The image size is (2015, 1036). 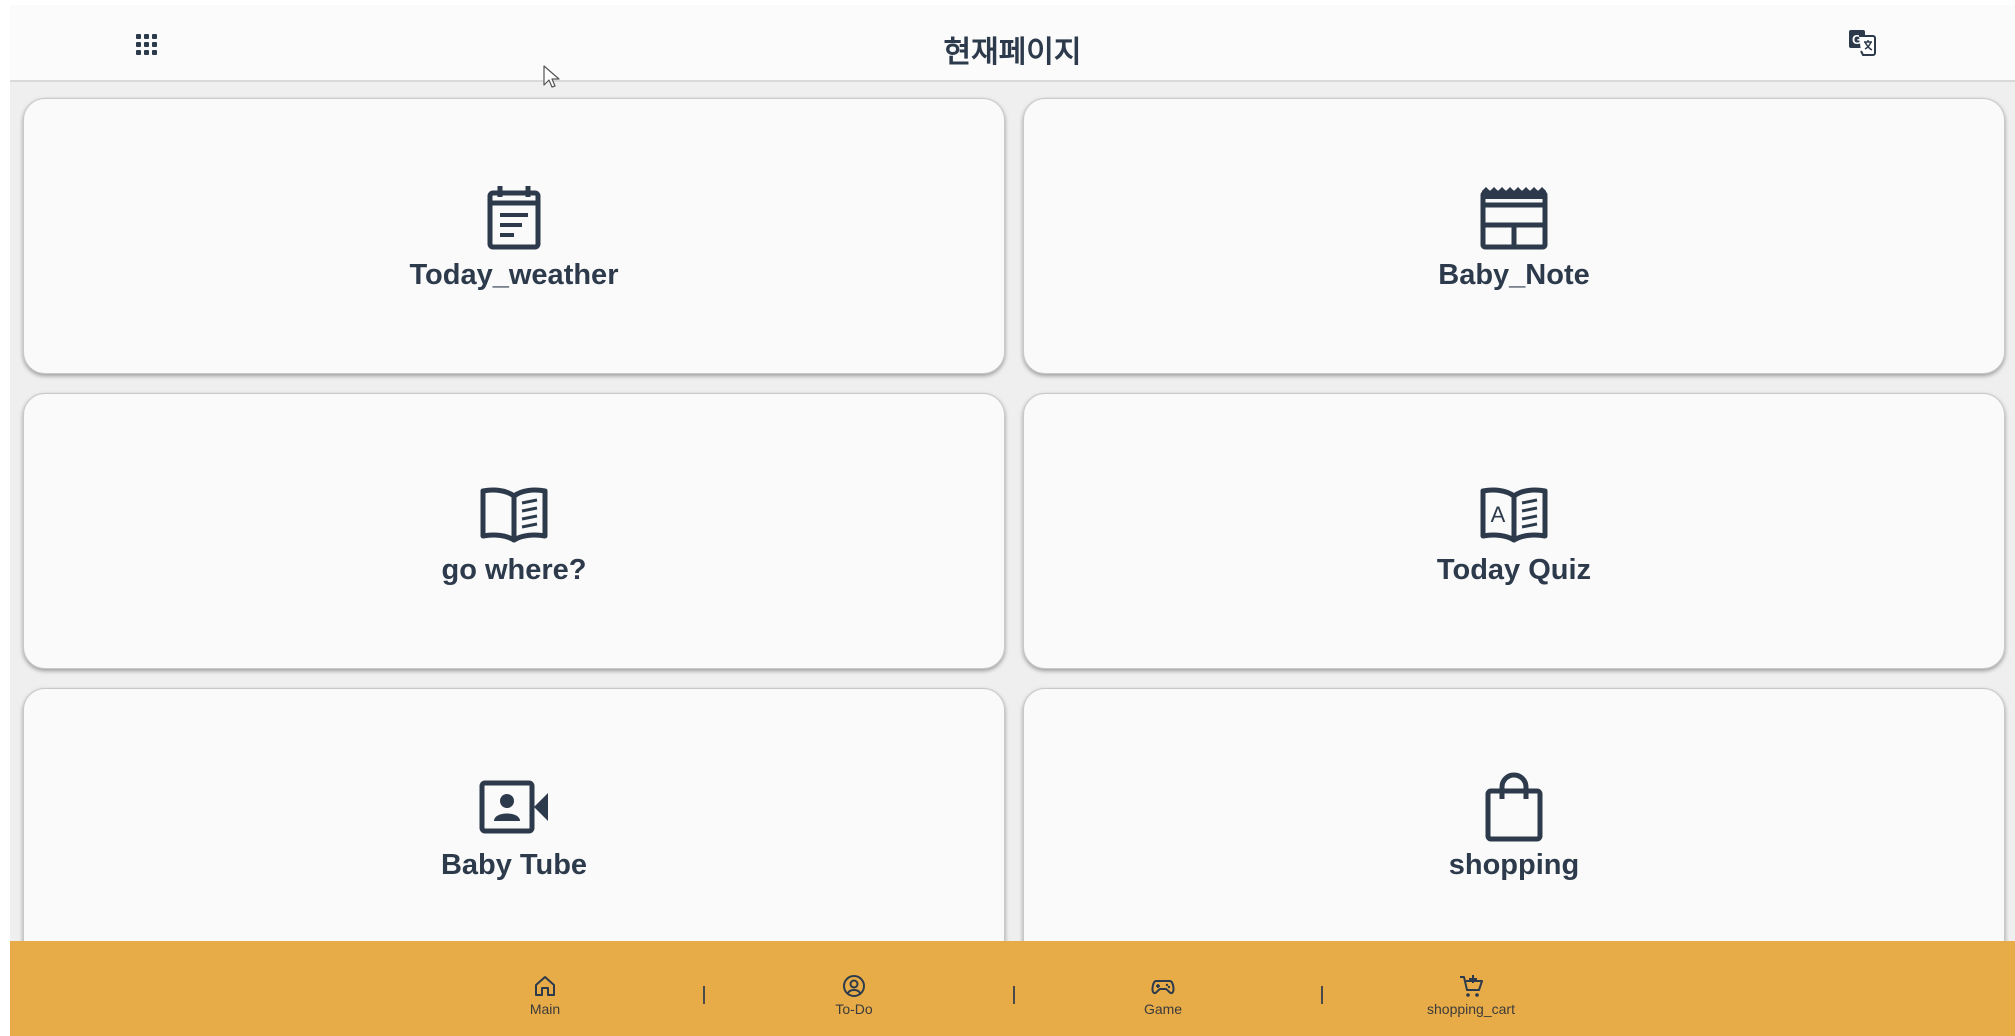 What do you see at coordinates (1514, 807) in the screenshot?
I see `shopping-bag-icon` at bounding box center [1514, 807].